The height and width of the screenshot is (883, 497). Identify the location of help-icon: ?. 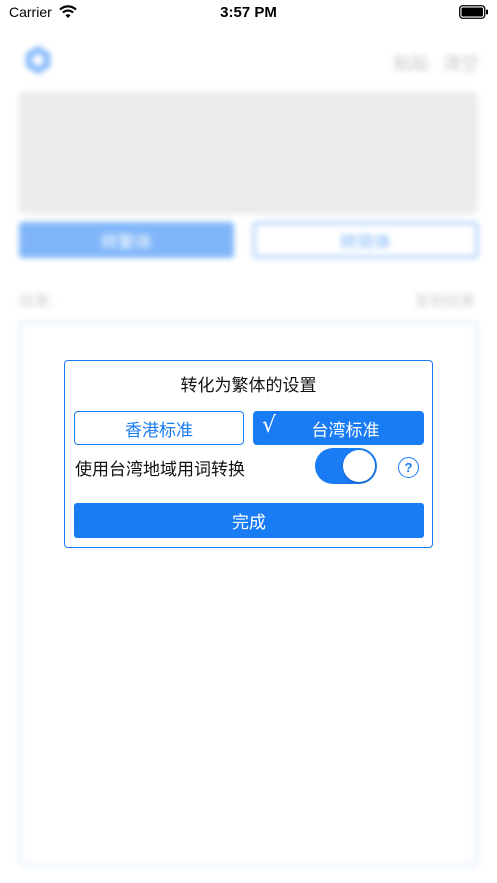
(408, 467).